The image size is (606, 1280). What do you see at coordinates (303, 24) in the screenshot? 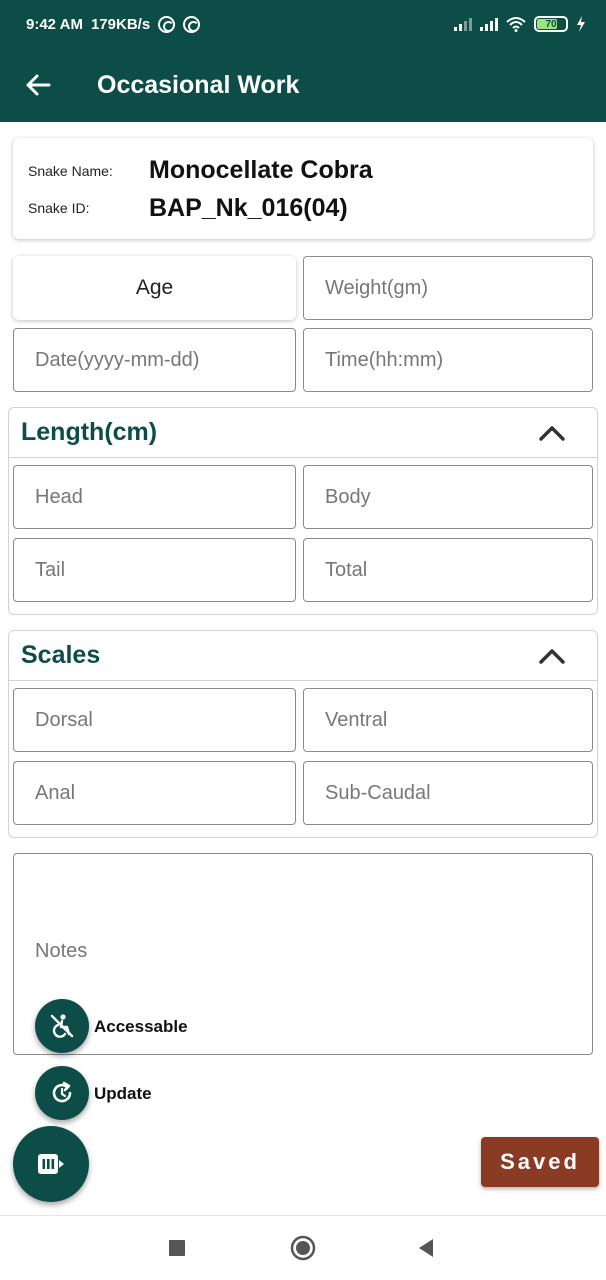
I see `status-bar: 9:42 AM 179KB/s 70` at bounding box center [303, 24].